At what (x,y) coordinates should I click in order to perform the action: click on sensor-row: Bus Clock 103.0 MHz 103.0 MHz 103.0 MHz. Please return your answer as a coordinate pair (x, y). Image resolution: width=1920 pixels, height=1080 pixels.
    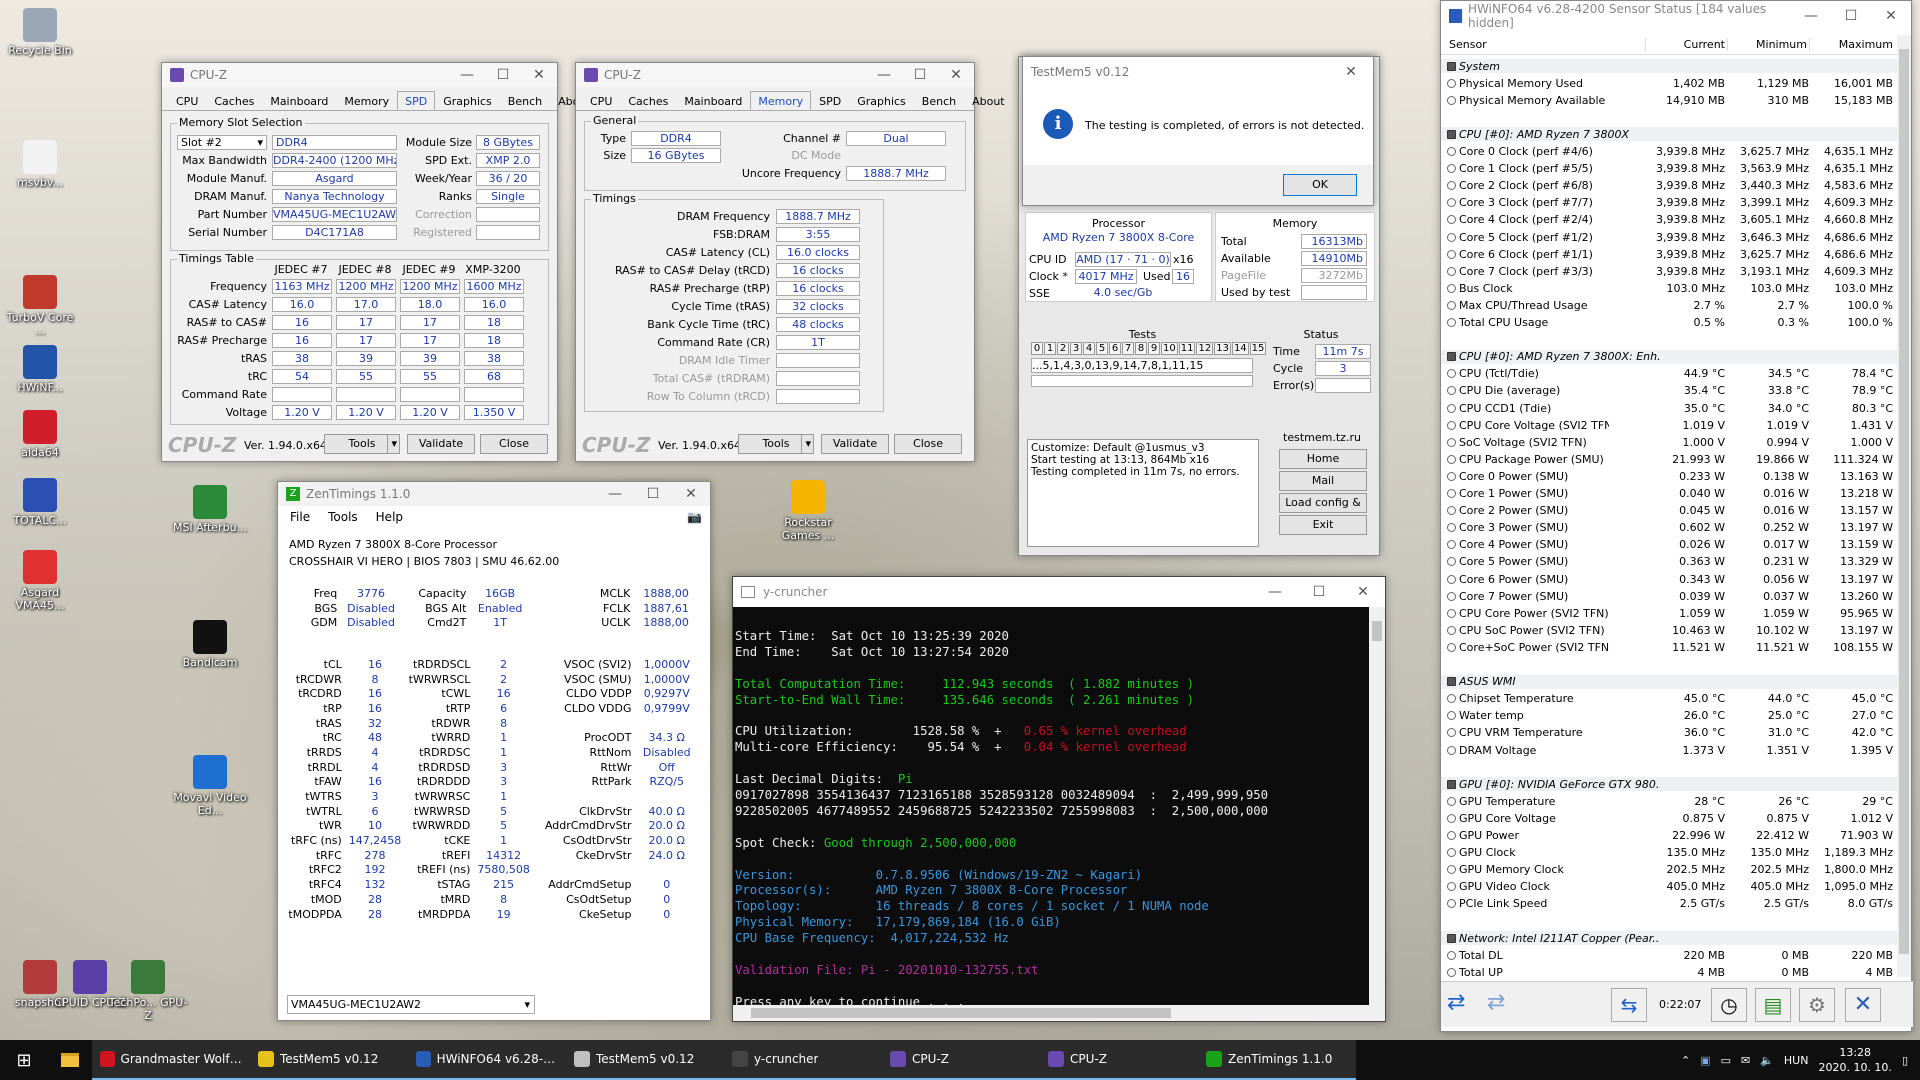
    Looking at the image, I should click on (1669, 288).